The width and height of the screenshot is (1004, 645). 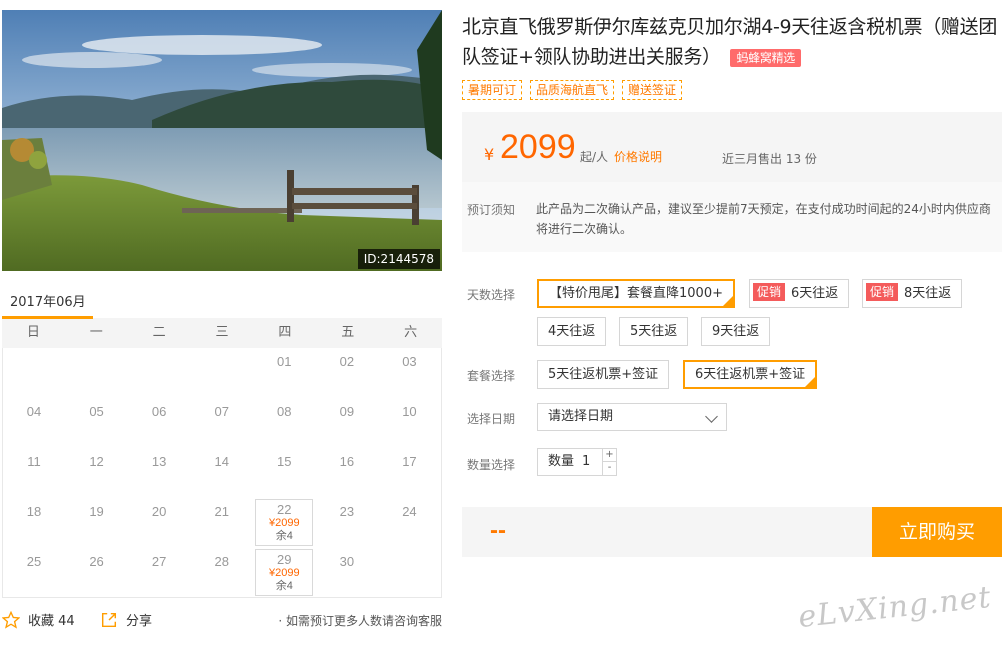 I want to click on date-select-placeholder: 请选择日期, so click(x=581, y=416).